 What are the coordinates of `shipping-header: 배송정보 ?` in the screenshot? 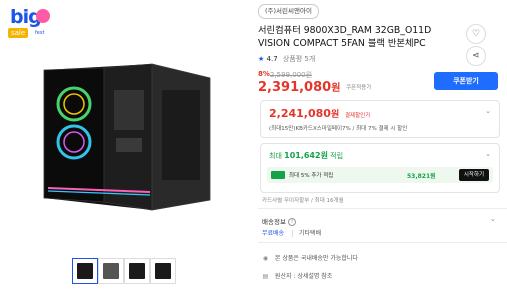 It's located at (279, 221).